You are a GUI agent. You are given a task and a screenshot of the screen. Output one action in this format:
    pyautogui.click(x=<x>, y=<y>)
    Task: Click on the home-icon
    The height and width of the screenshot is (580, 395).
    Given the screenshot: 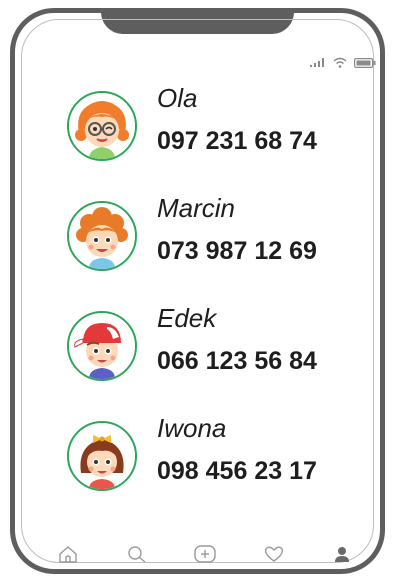 What is the action you would take?
    pyautogui.click(x=68, y=554)
    